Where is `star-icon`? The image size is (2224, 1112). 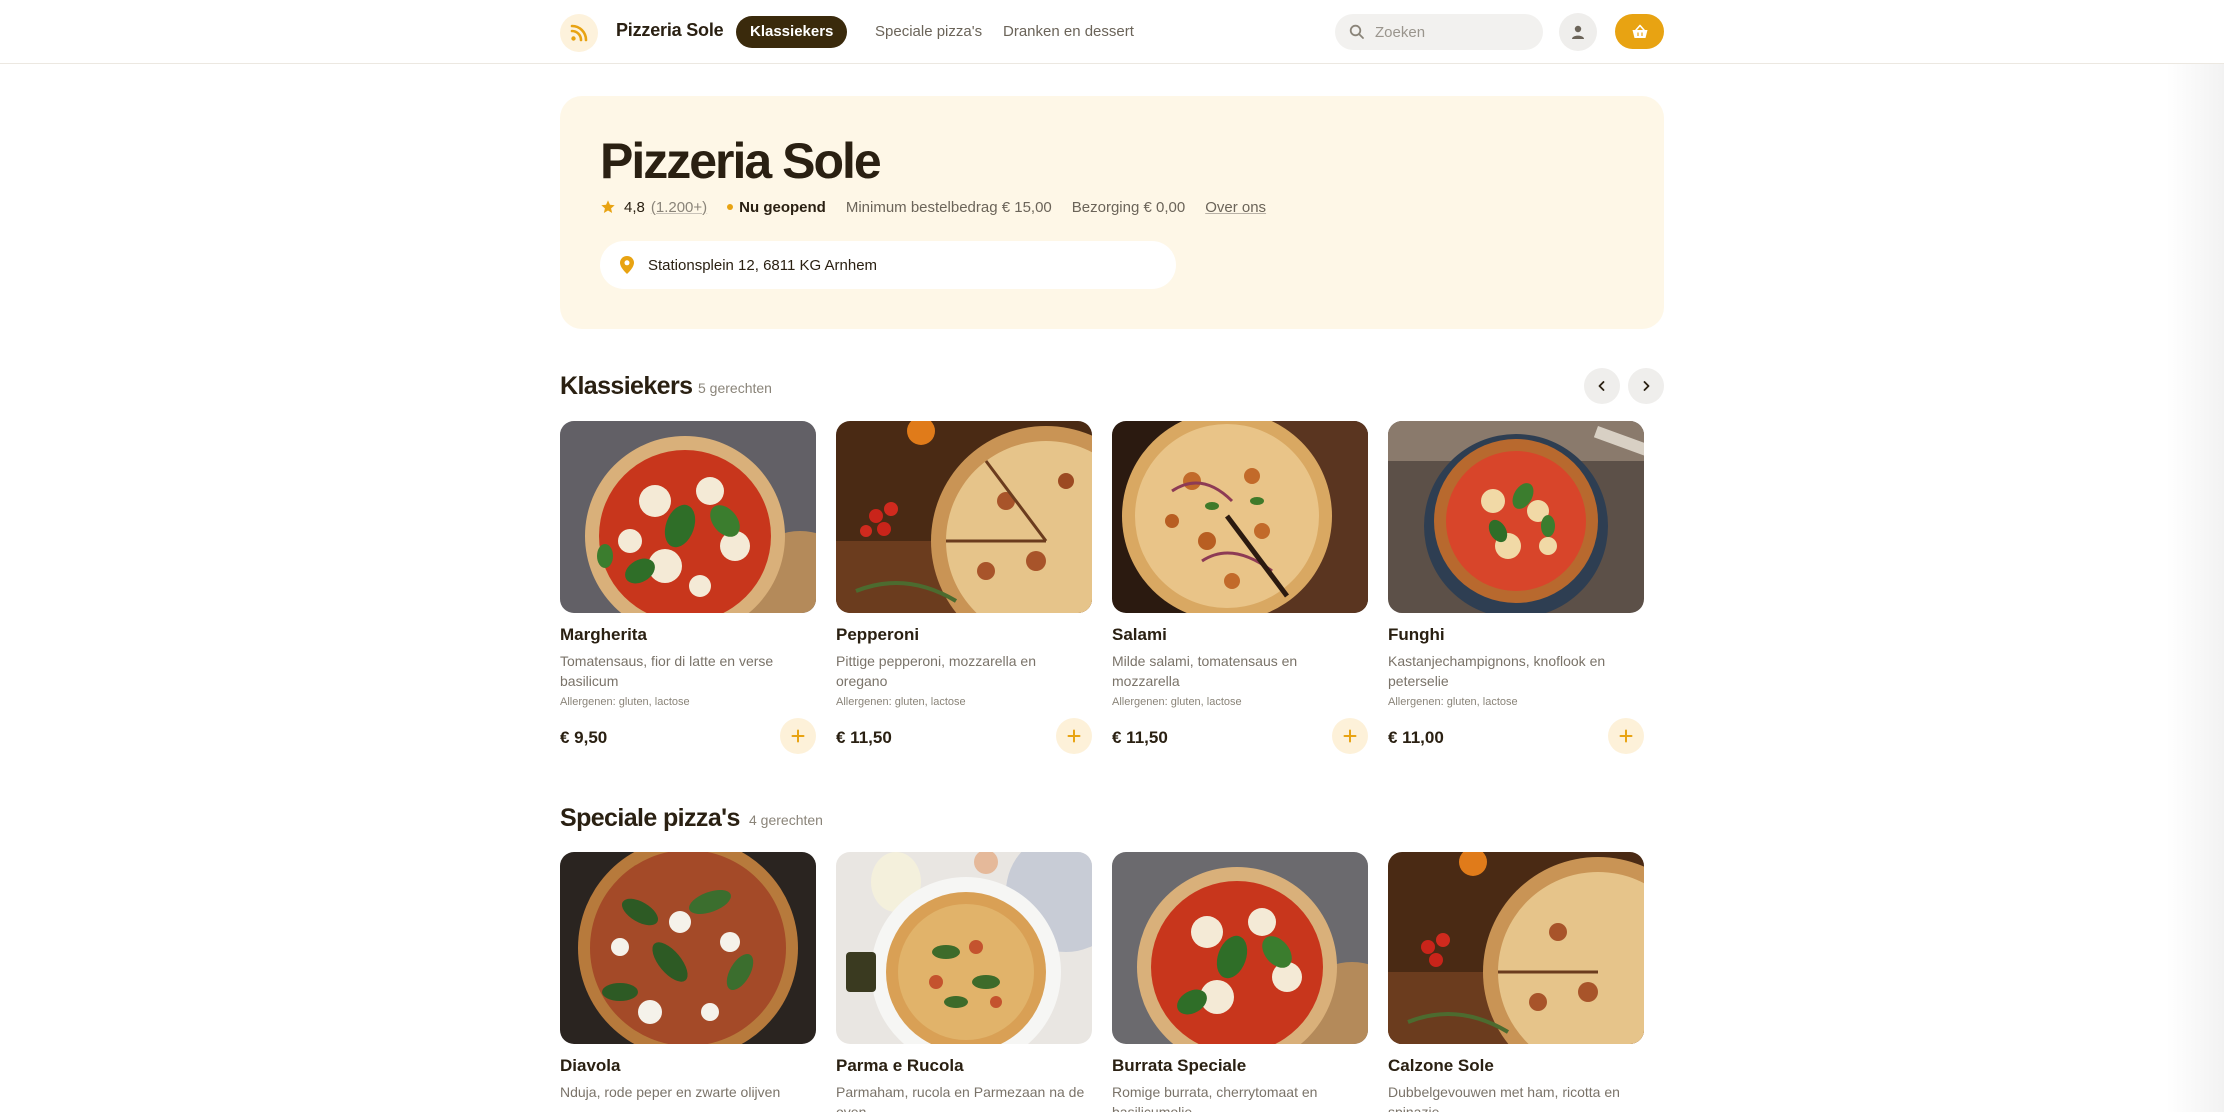 star-icon is located at coordinates (608, 206).